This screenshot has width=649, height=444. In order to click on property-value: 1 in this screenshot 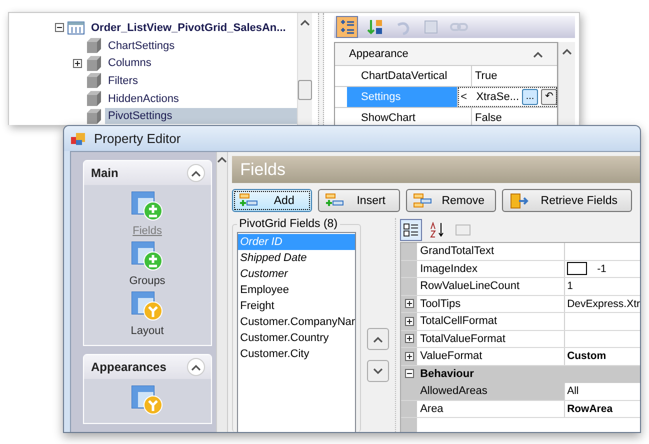, I will do `click(570, 286)`.